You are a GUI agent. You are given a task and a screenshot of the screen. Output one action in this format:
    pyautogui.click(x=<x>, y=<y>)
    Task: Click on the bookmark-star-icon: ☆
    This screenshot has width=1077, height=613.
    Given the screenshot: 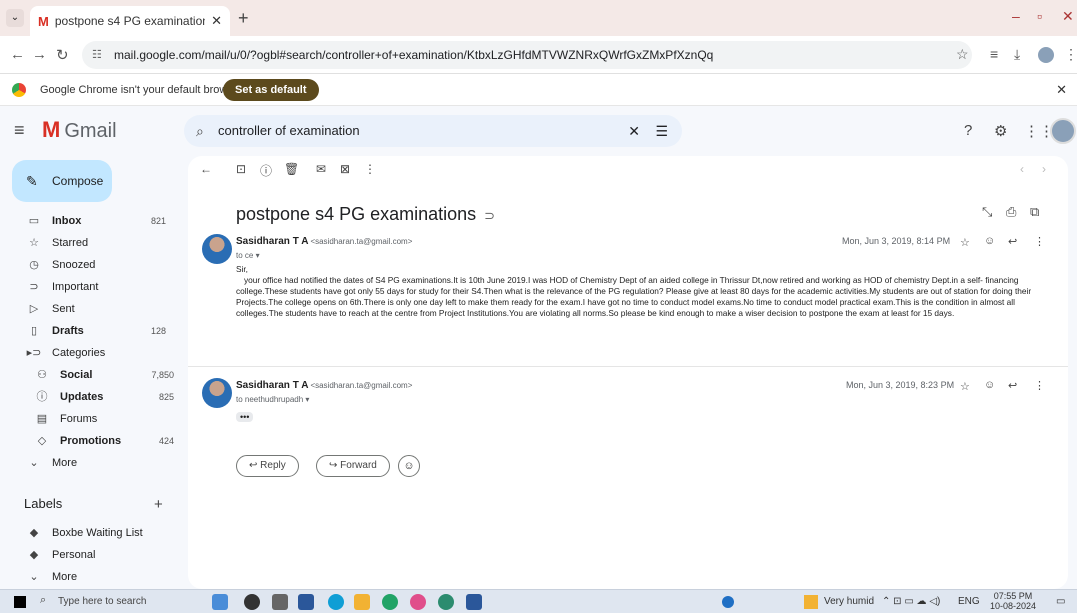 What is the action you would take?
    pyautogui.click(x=962, y=54)
    